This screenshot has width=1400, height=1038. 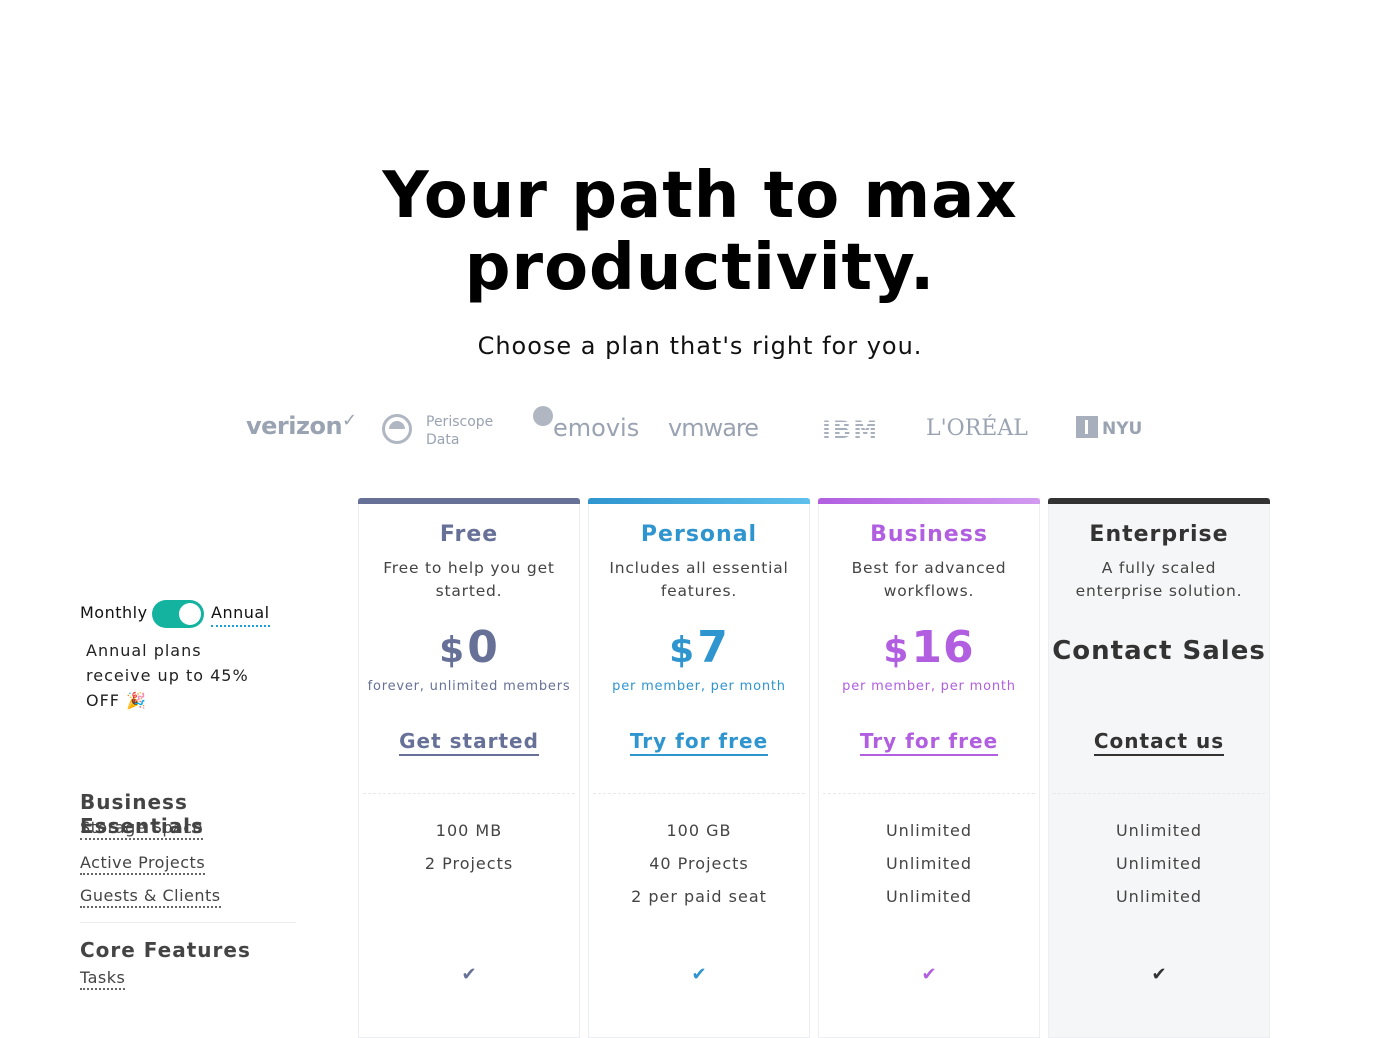 I want to click on periscope-logo: Periscope Data, so click(x=447, y=432).